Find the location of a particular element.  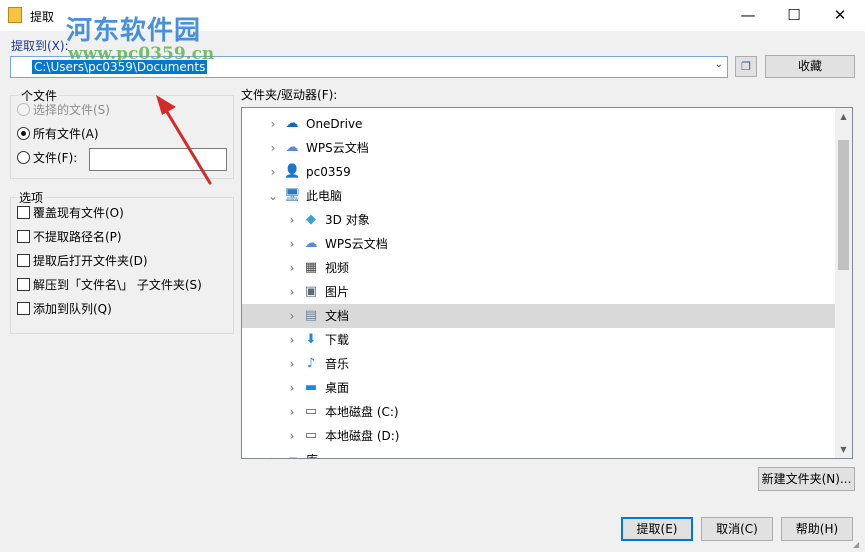

tree-item: › ▭ 本地磁盘 (C:) is located at coordinates (538, 412).